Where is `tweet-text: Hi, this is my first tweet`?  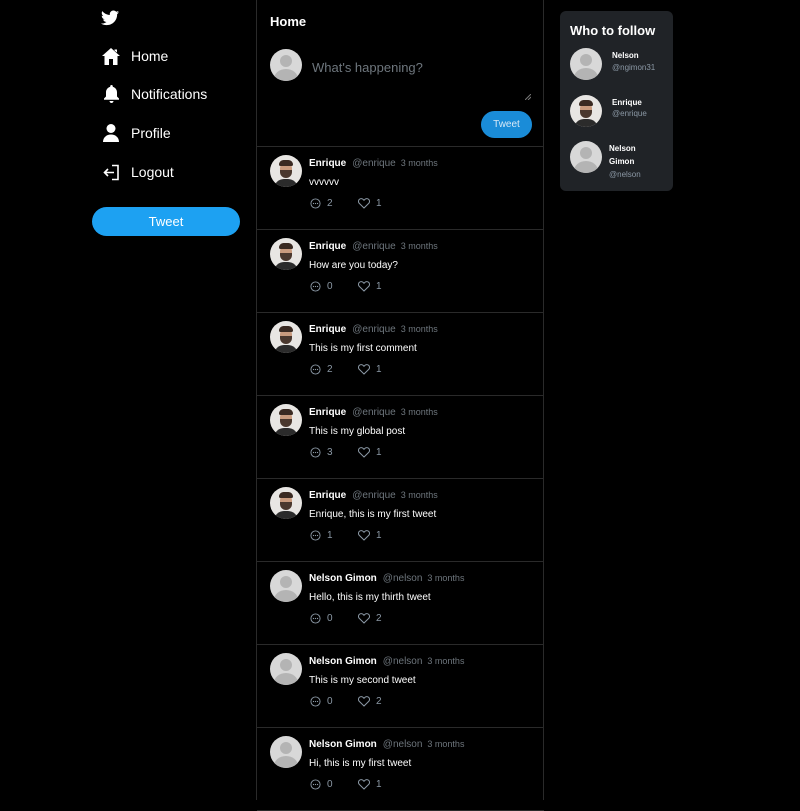 tweet-text: Hi, this is my first tweet is located at coordinates (360, 763).